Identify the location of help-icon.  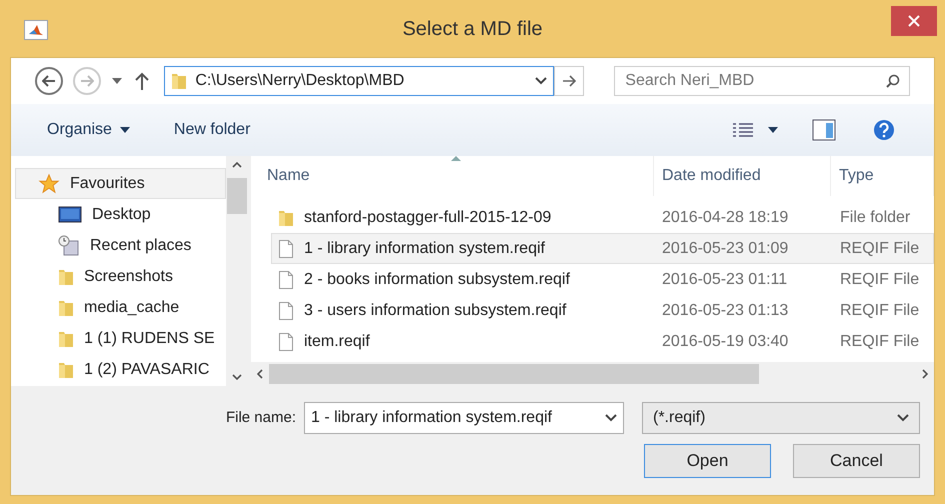
(884, 130).